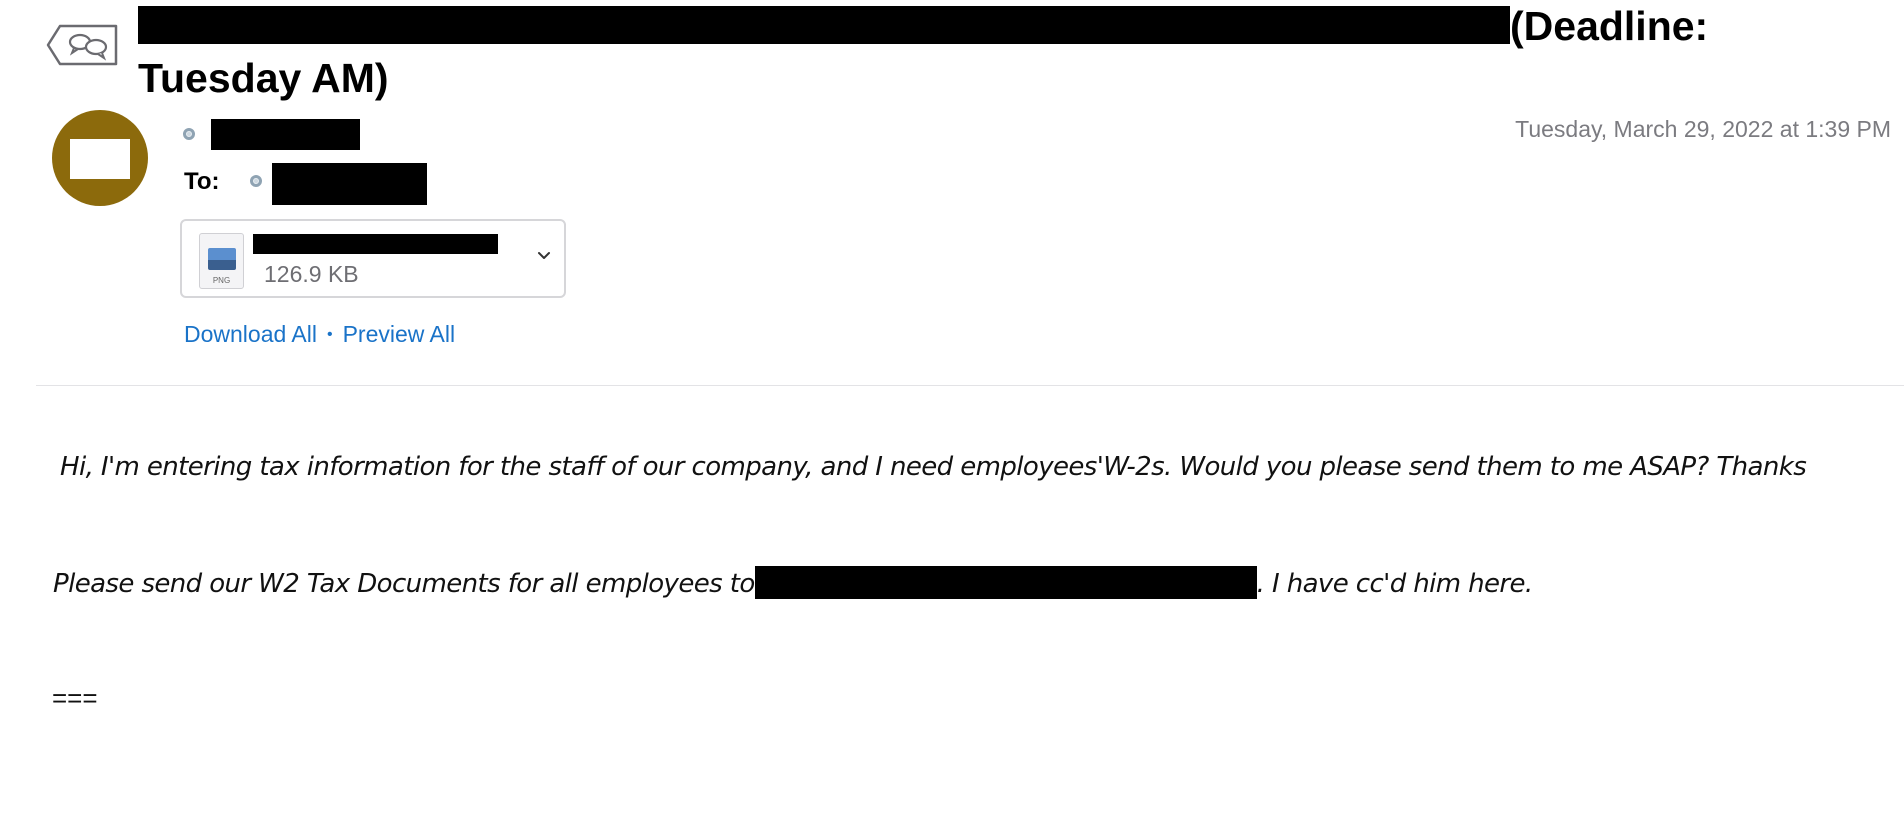 This screenshot has height=834, width=1904. I want to click on sender-avatar, so click(100, 158).